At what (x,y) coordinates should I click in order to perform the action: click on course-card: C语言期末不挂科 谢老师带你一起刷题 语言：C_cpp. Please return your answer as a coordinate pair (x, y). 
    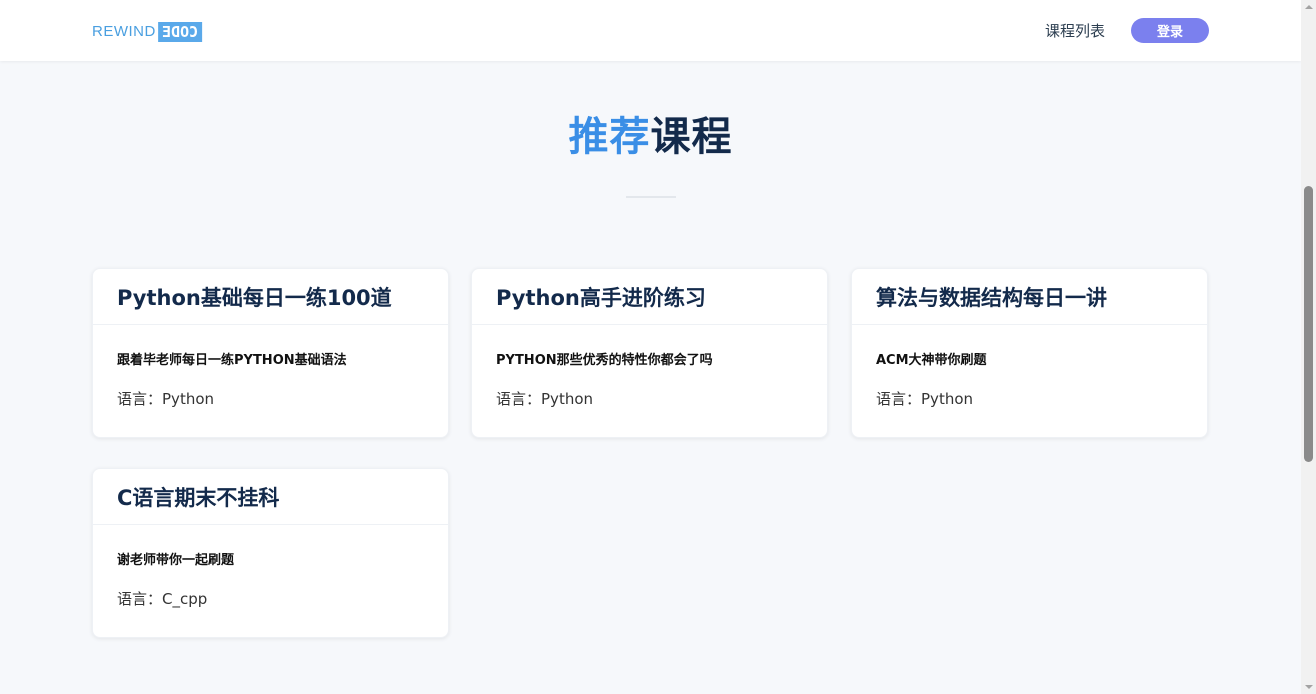
    Looking at the image, I should click on (270, 553).